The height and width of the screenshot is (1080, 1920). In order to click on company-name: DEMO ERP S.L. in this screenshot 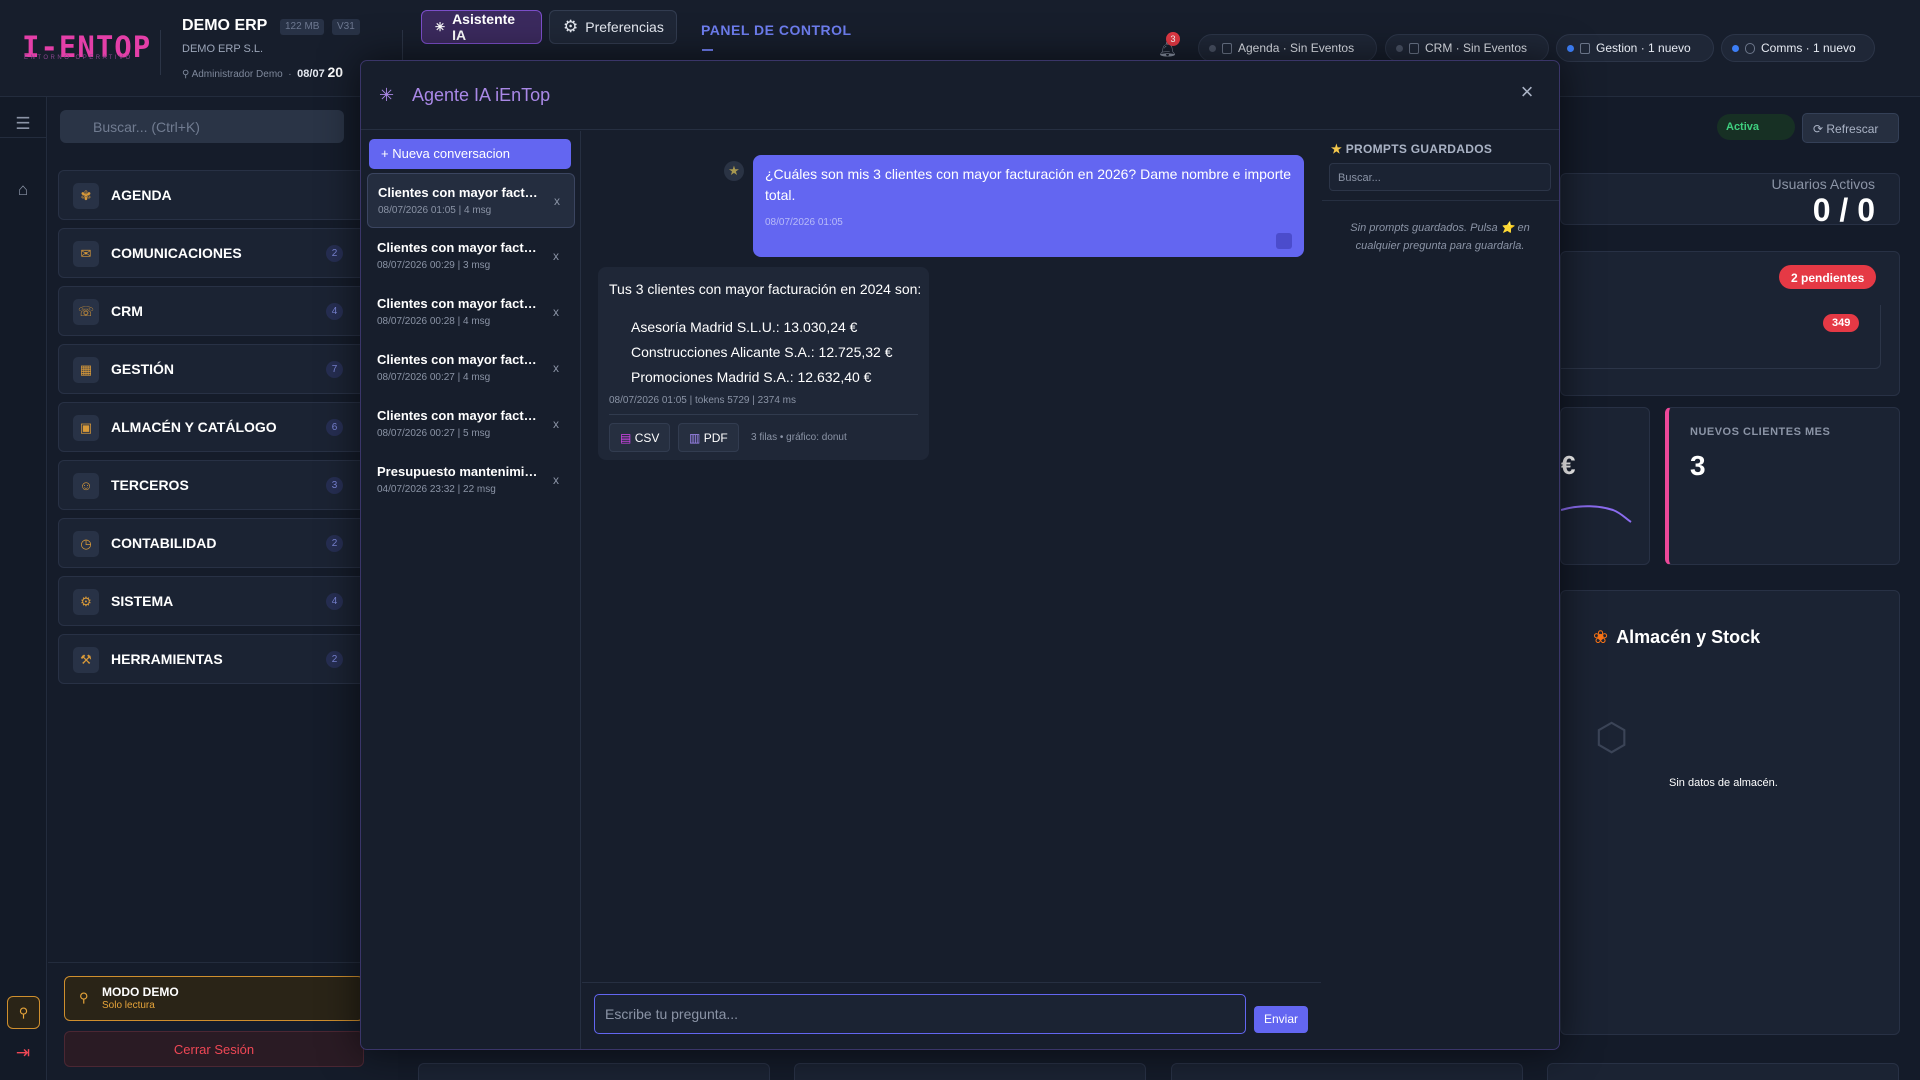, I will do `click(223, 49)`.